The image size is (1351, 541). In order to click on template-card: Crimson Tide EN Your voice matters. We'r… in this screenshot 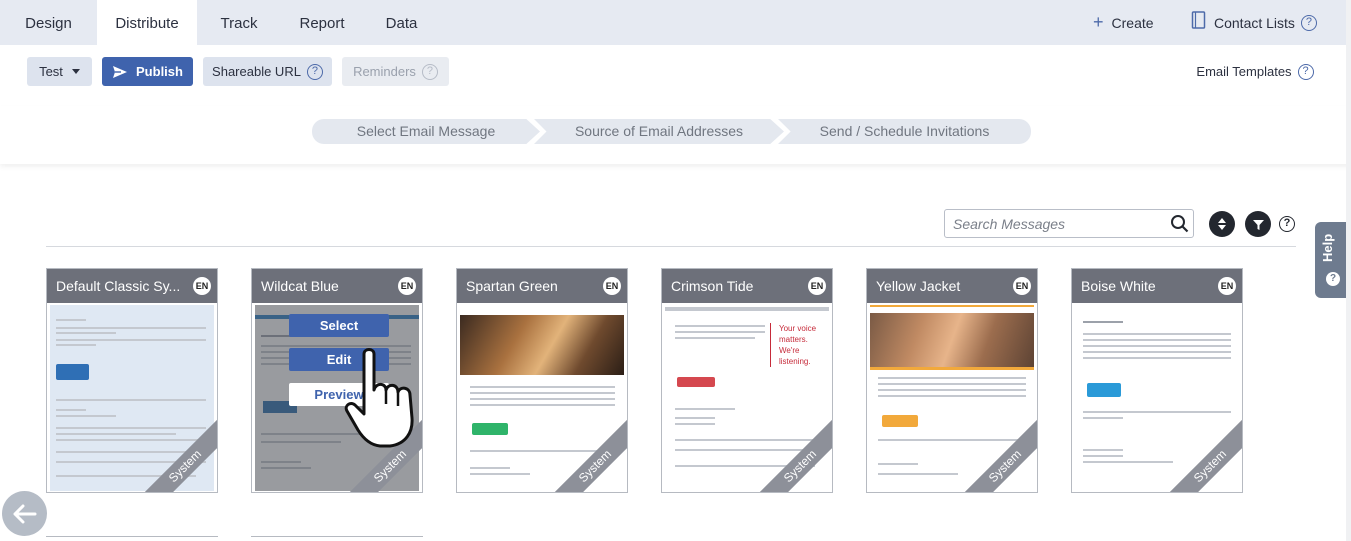, I will do `click(747, 380)`.